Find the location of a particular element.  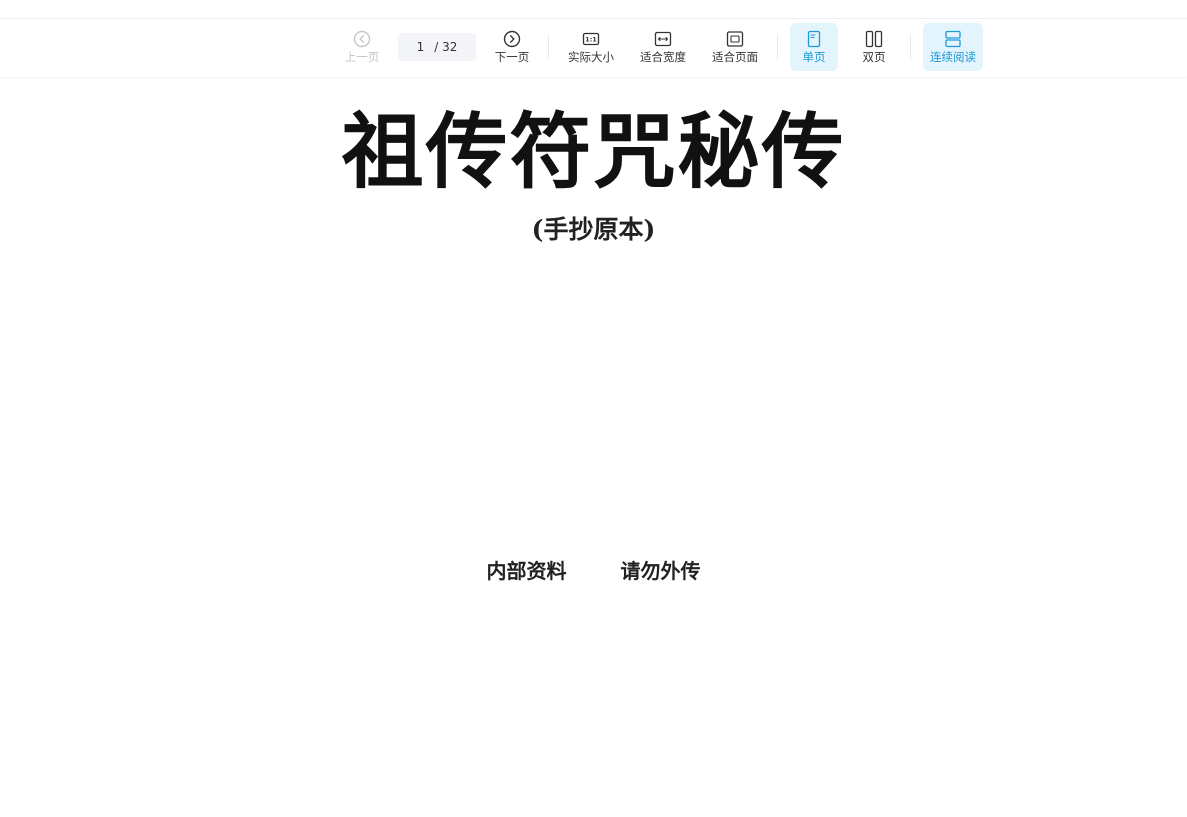

continuous-scroll-icon is located at coordinates (953, 39).